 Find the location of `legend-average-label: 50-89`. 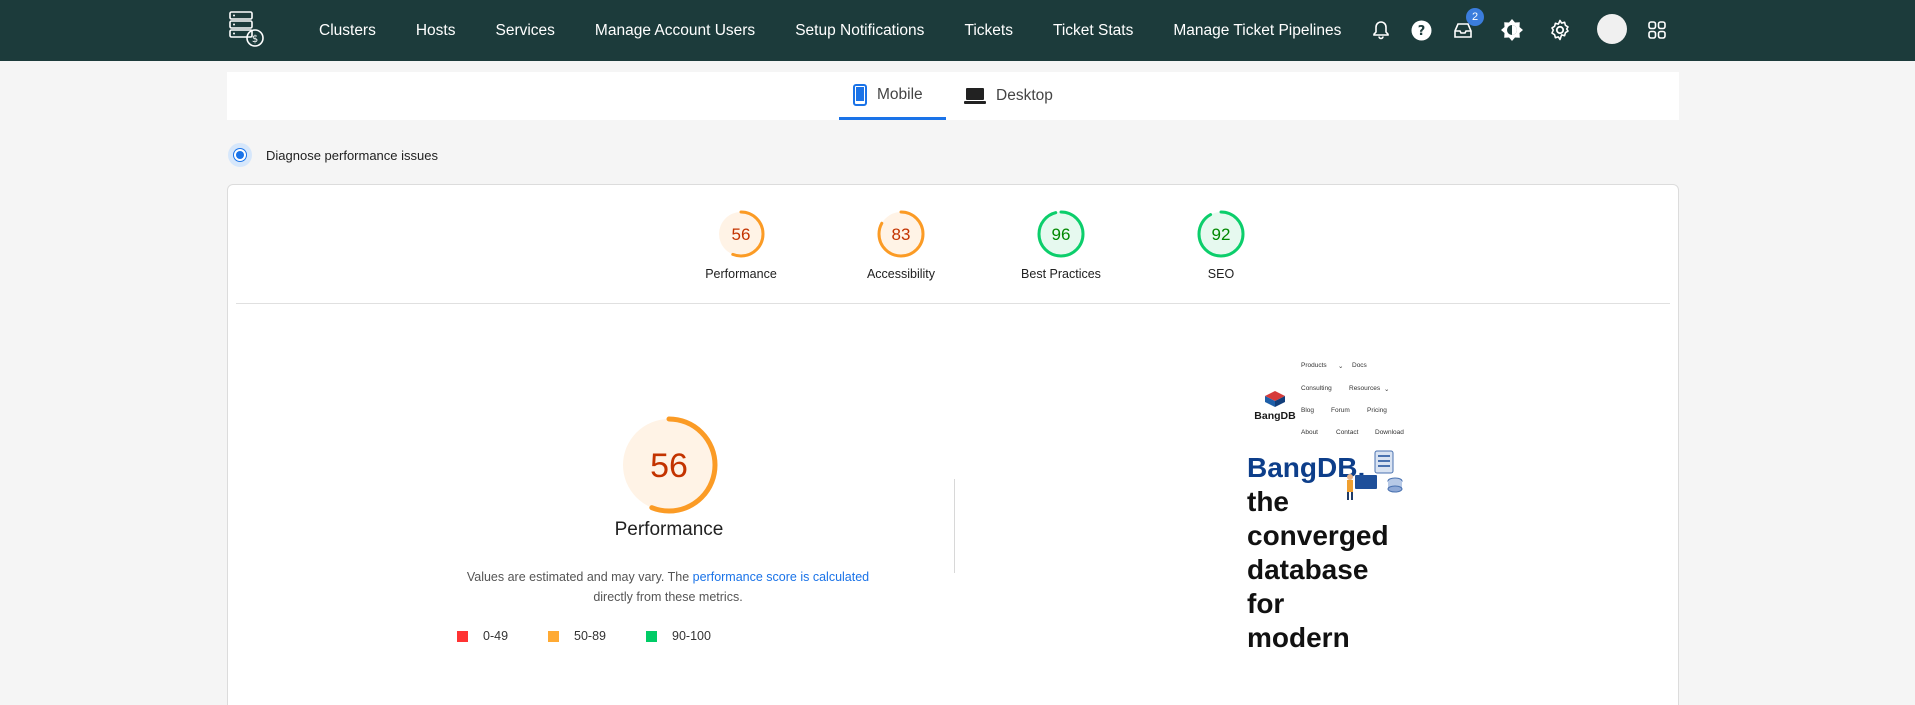

legend-average-label: 50-89 is located at coordinates (590, 636).